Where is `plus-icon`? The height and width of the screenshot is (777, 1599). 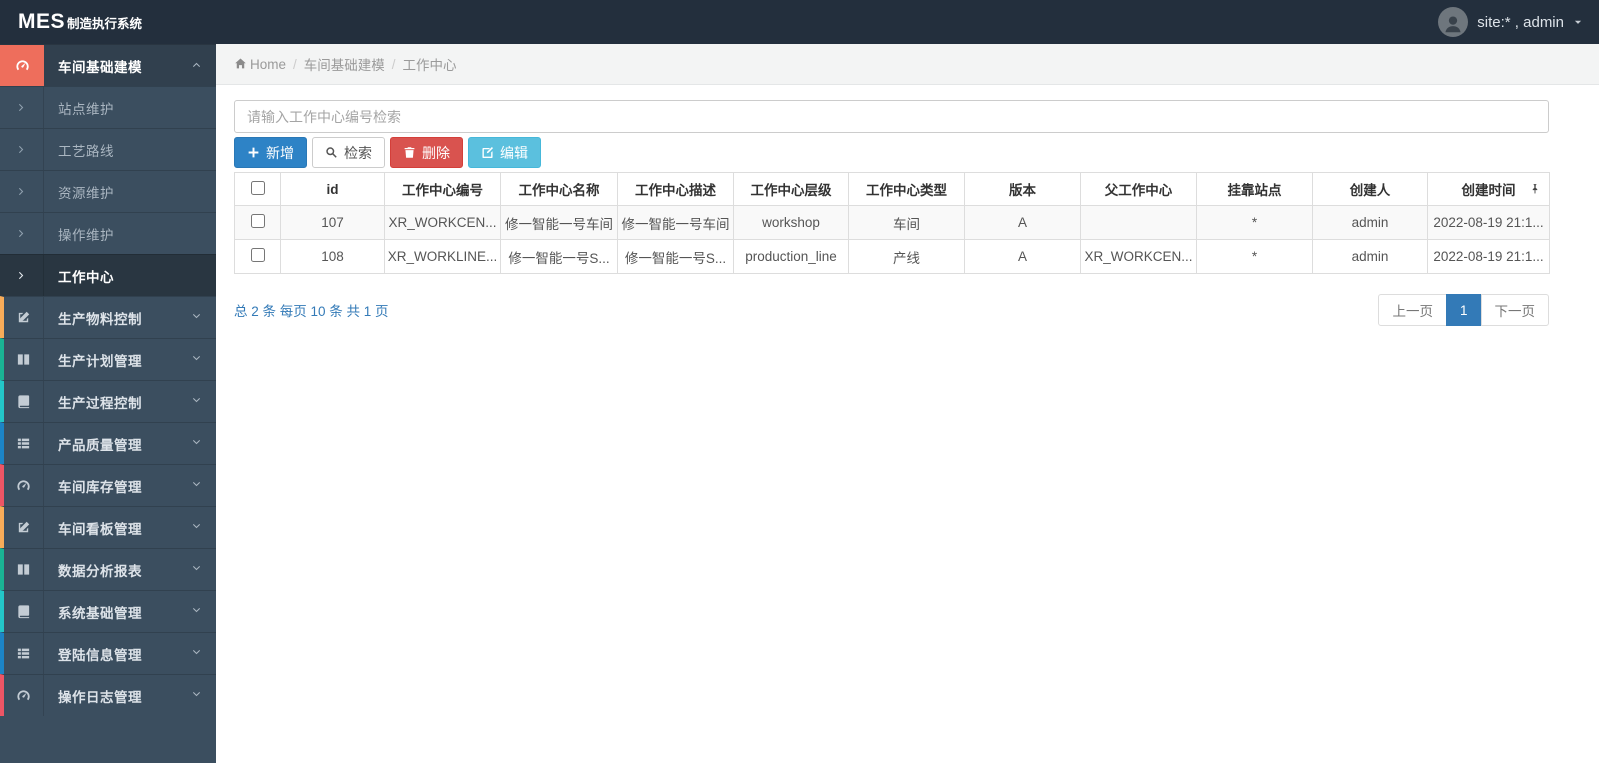 plus-icon is located at coordinates (253, 152).